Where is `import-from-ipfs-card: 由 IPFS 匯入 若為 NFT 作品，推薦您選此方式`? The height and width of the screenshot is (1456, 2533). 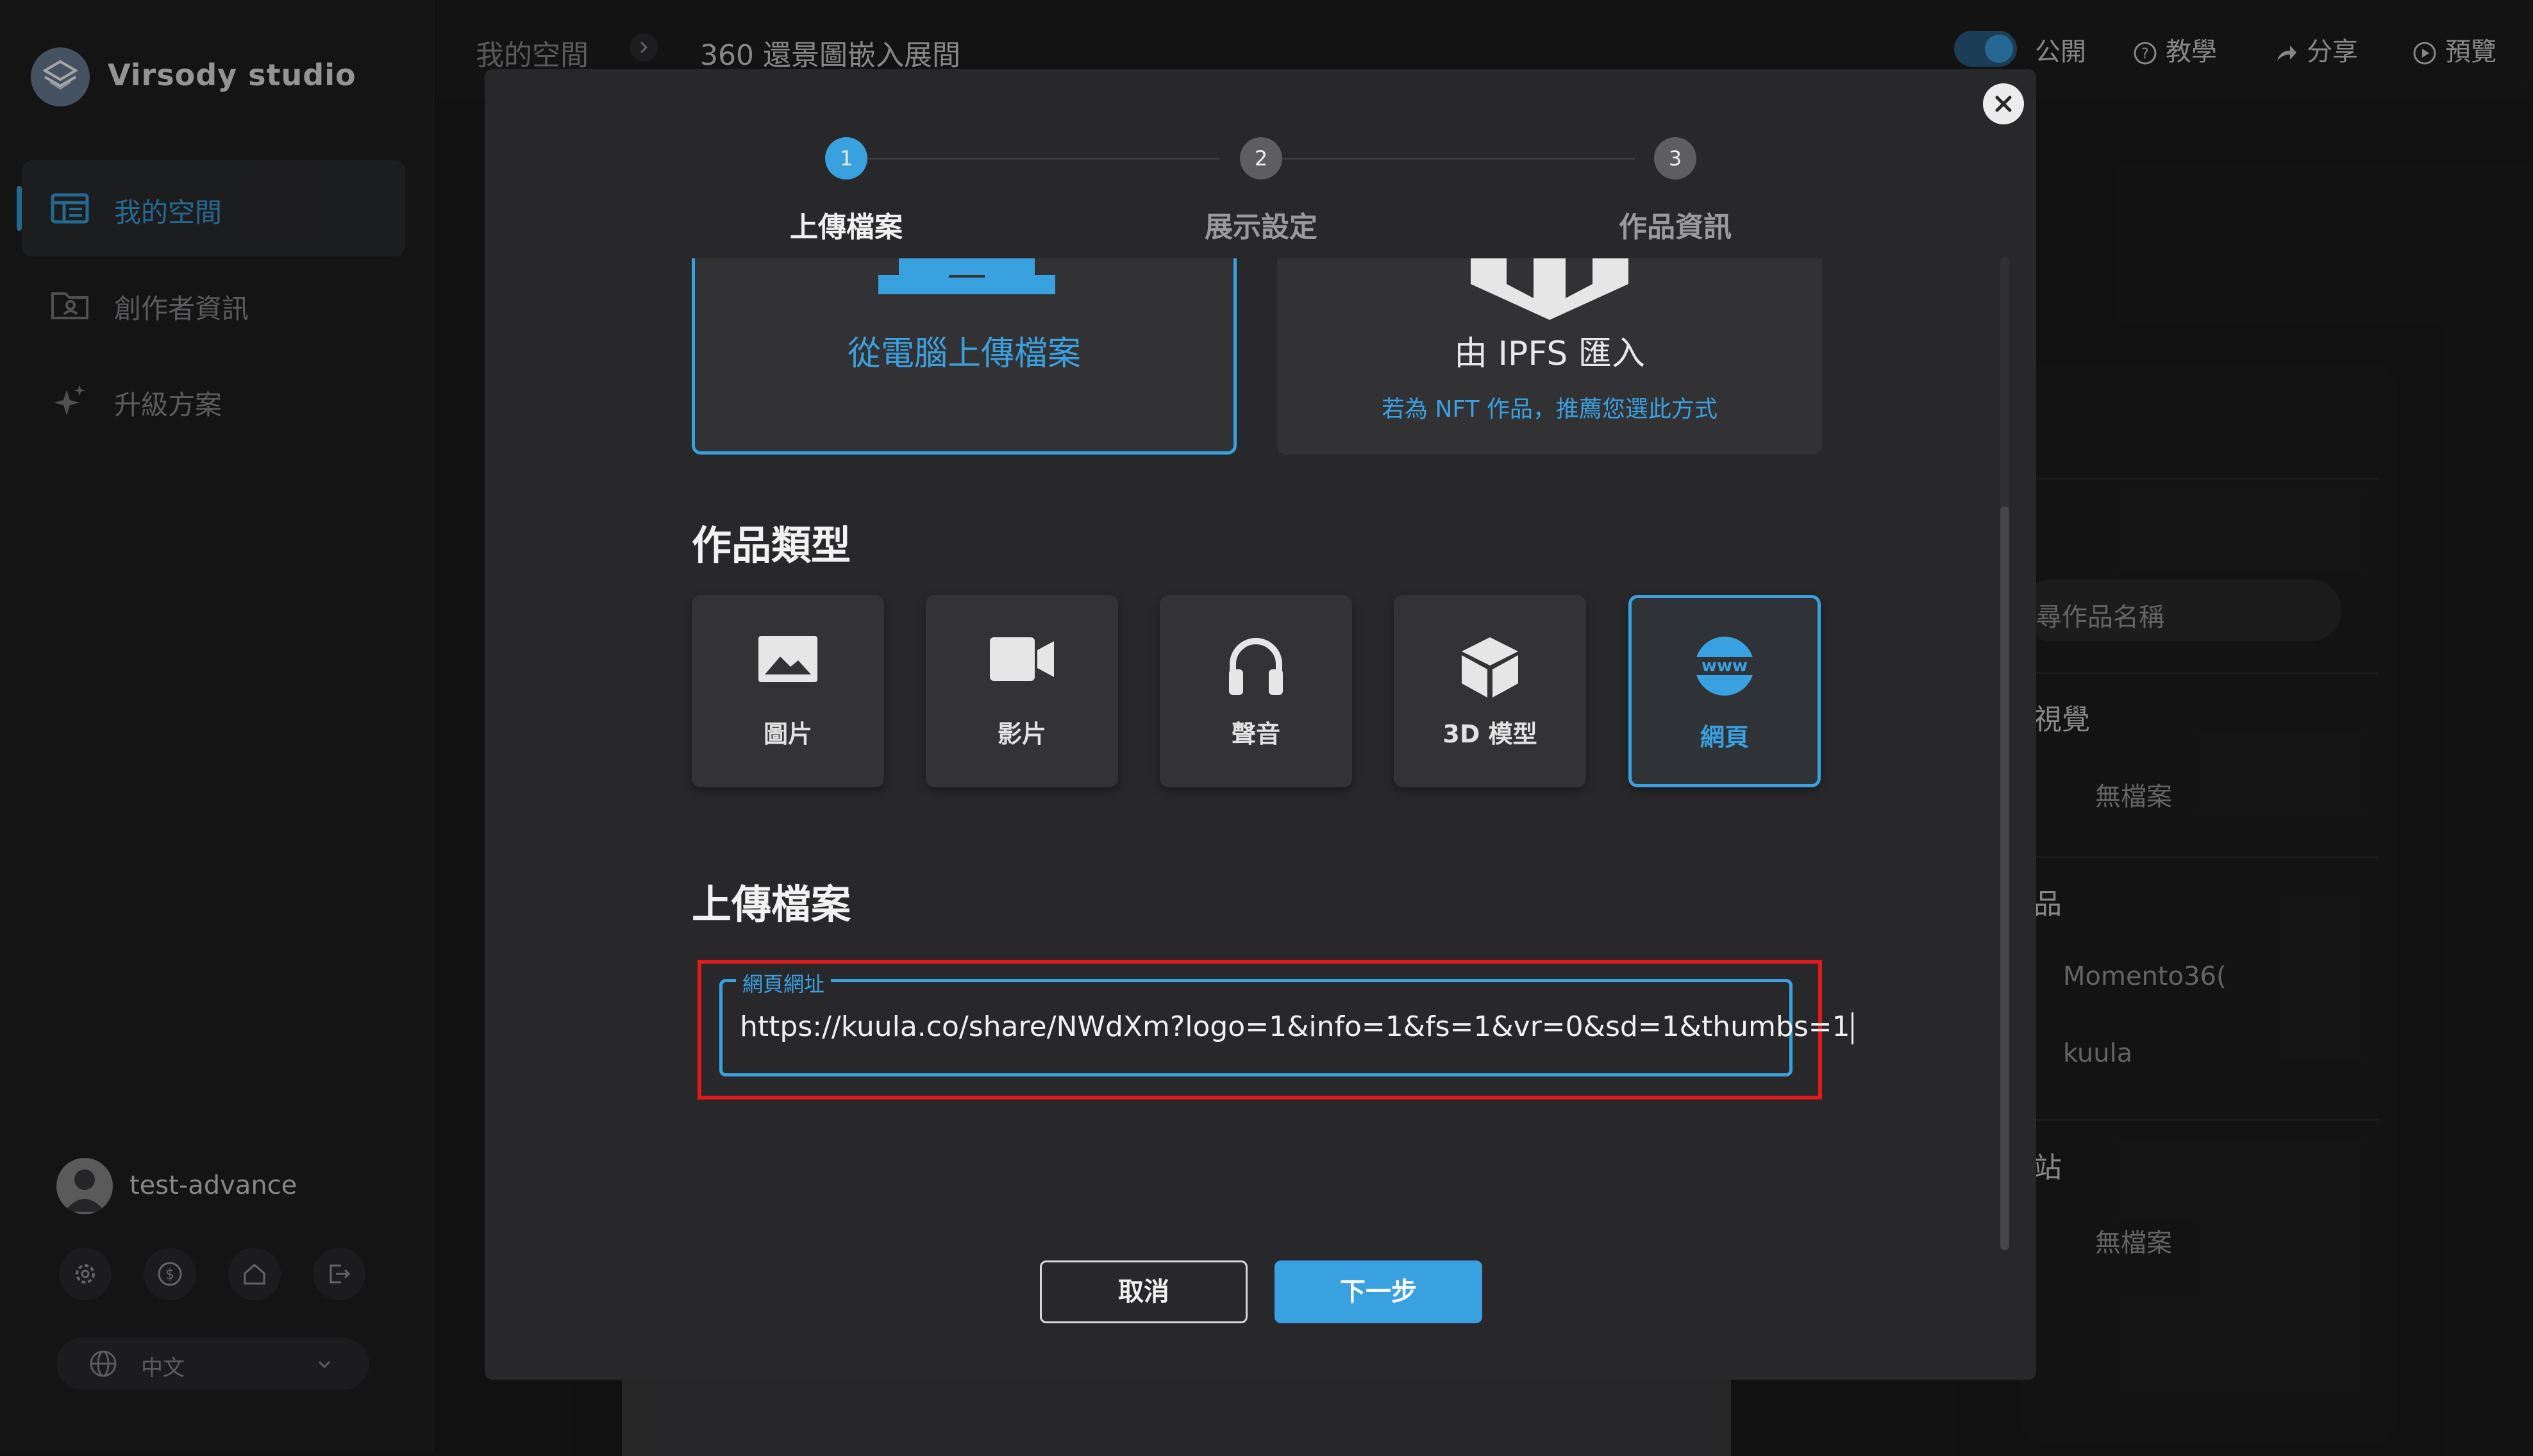
import-from-ipfs-card: 由 IPFS 匯入 若為 NFT 作品，推薦您選此方式 is located at coordinates (1550, 357).